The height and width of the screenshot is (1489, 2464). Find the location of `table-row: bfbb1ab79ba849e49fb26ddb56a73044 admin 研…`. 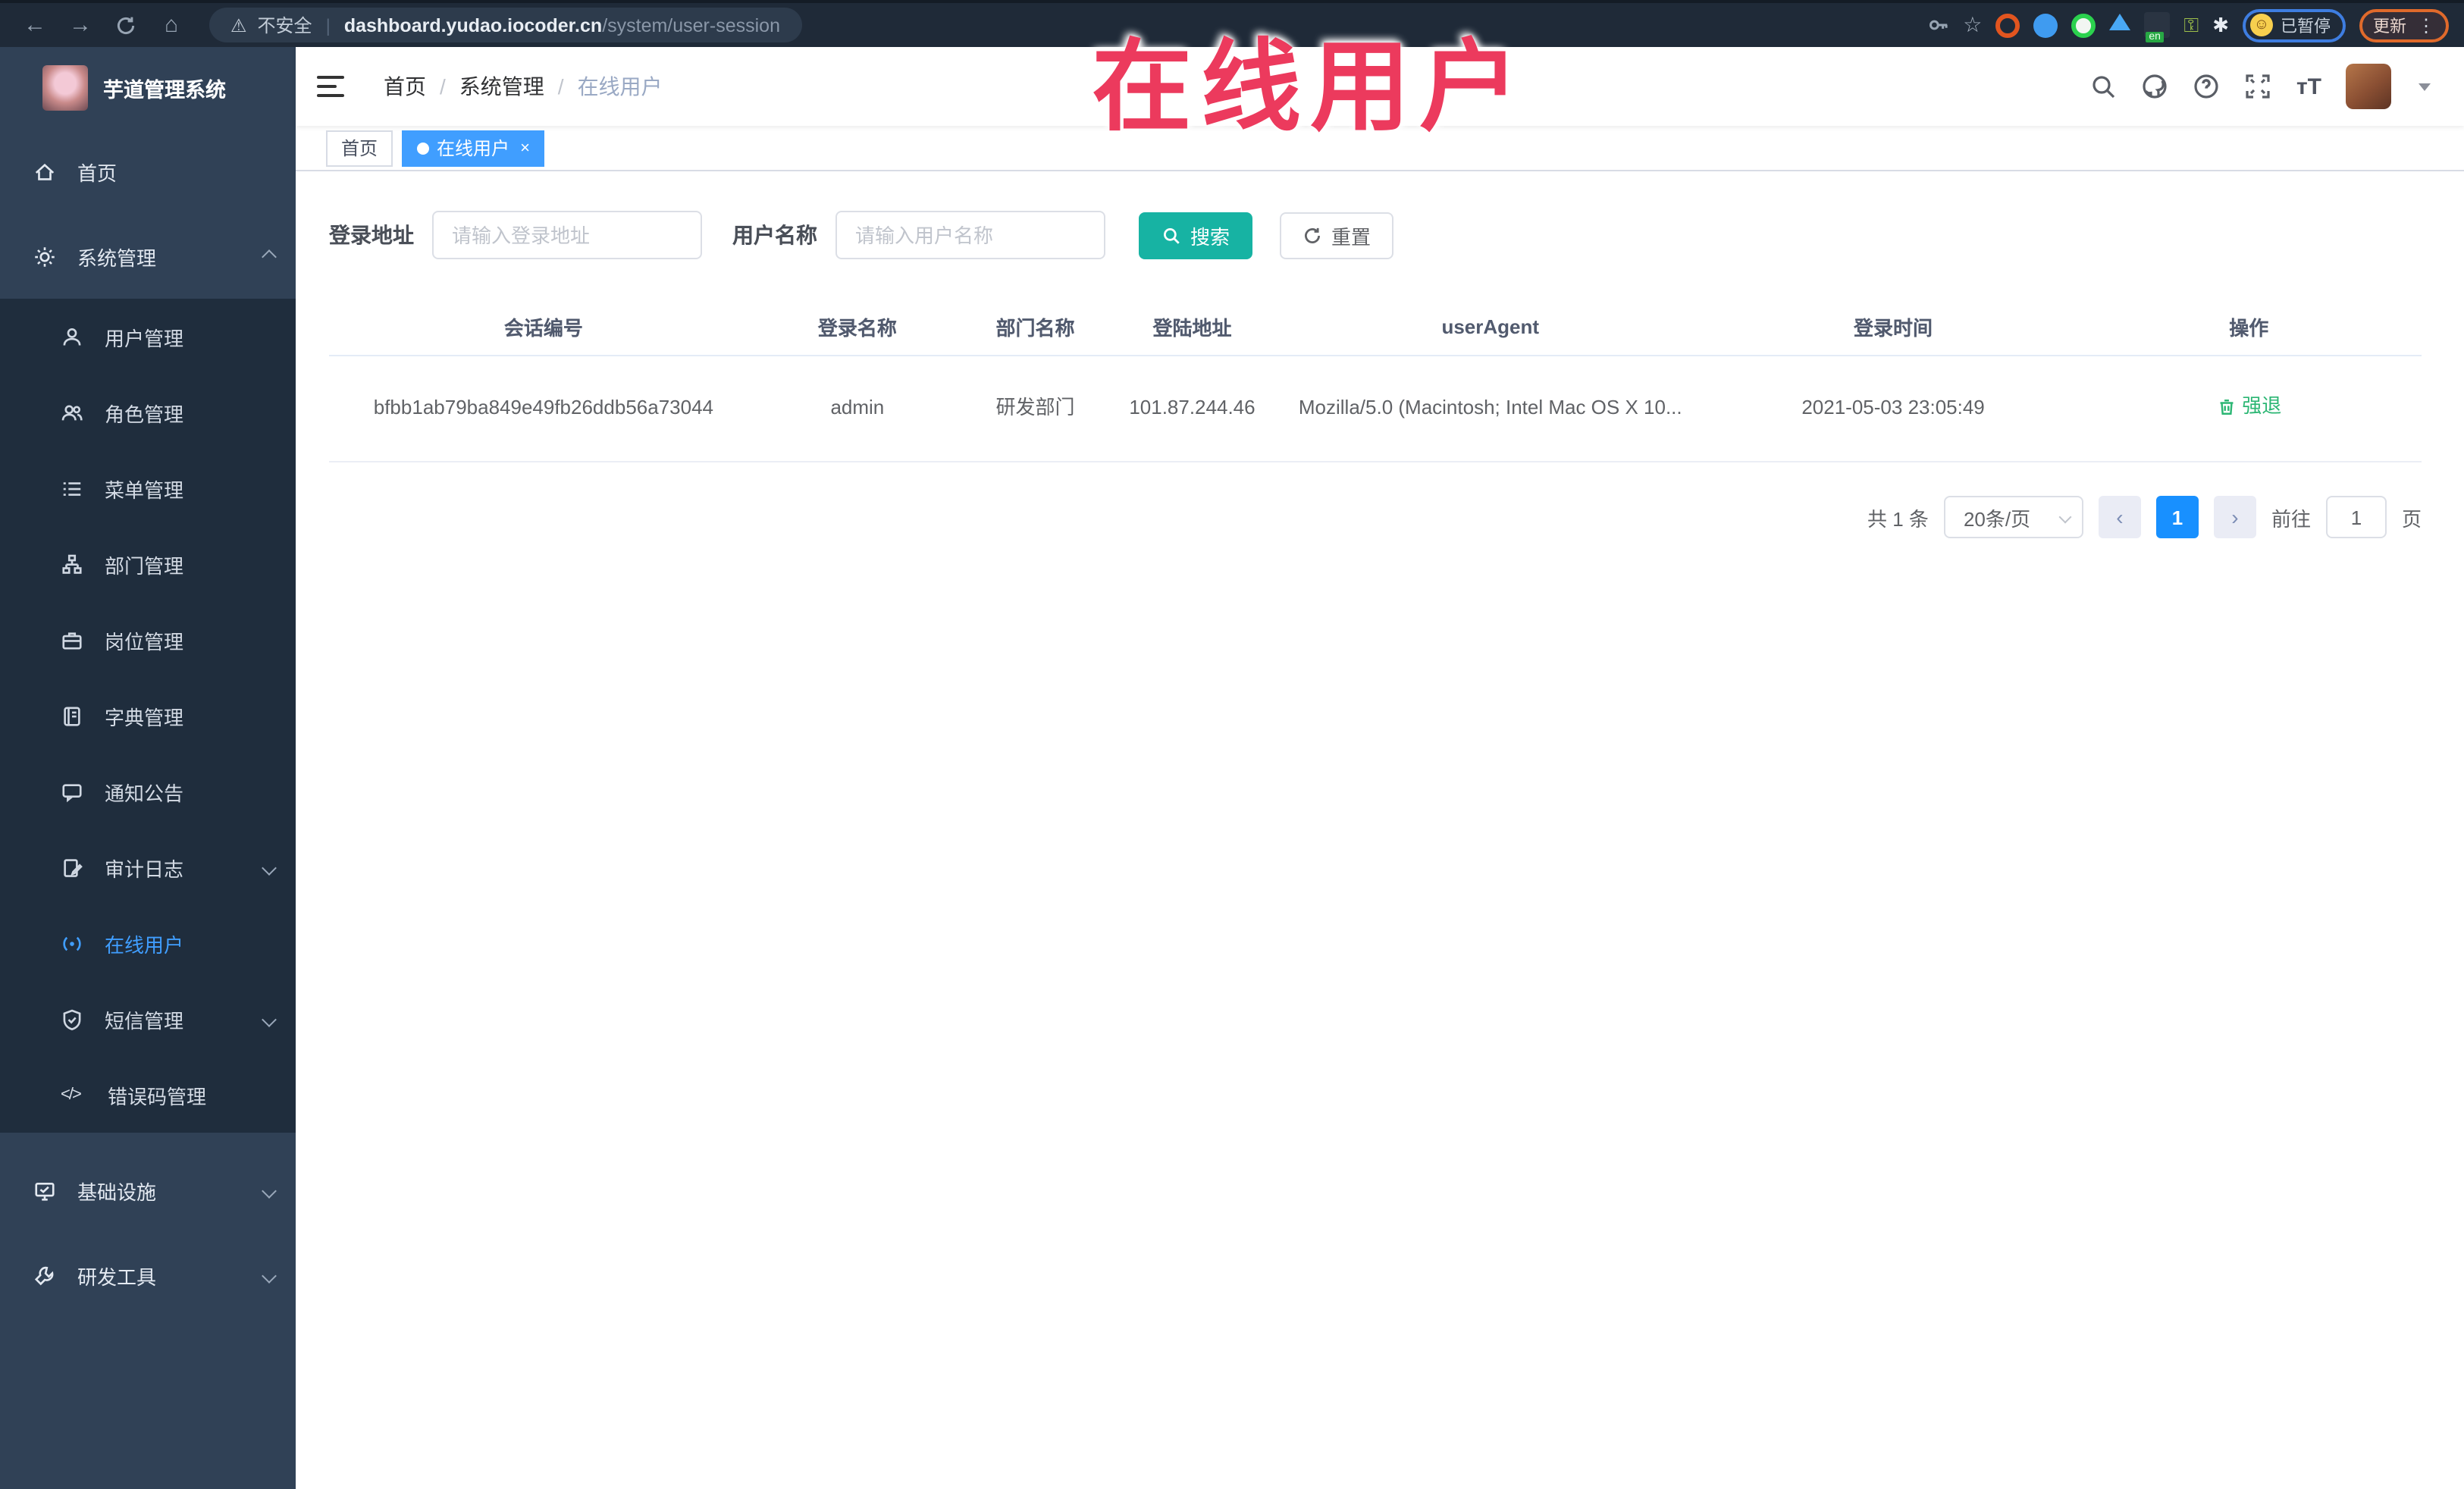

table-row: bfbb1ab79ba849e49fb26ddb56a73044 admin 研… is located at coordinates (1375, 409).